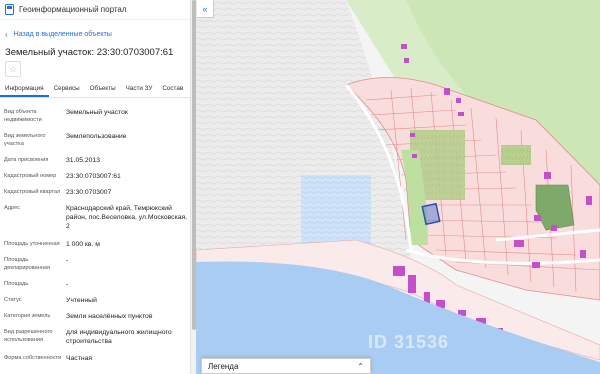 The image size is (600, 374). What do you see at coordinates (73, 9) in the screenshot?
I see `app-title: Геоинформационный портал` at bounding box center [73, 9].